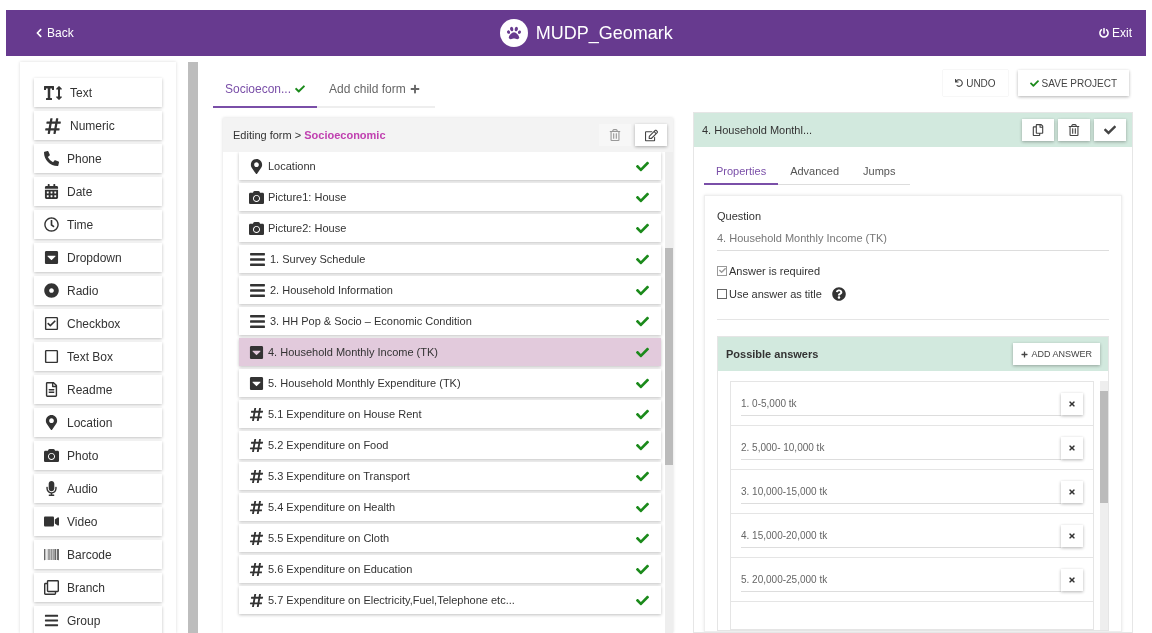 The width and height of the screenshot is (1152, 633). What do you see at coordinates (450, 445) in the screenshot?
I see `question-item: 5.2 Expenditure on Food` at bounding box center [450, 445].